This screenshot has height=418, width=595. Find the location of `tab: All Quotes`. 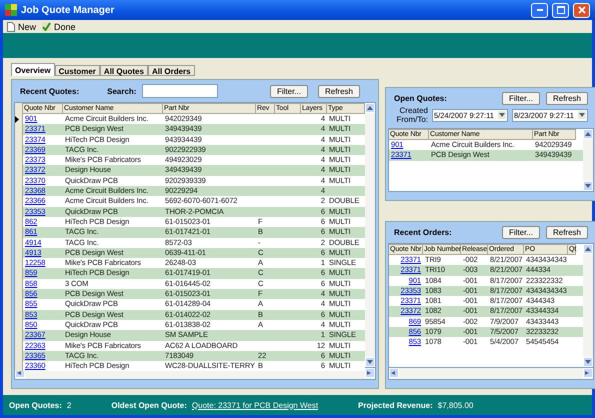

tab: All Quotes is located at coordinates (124, 70).